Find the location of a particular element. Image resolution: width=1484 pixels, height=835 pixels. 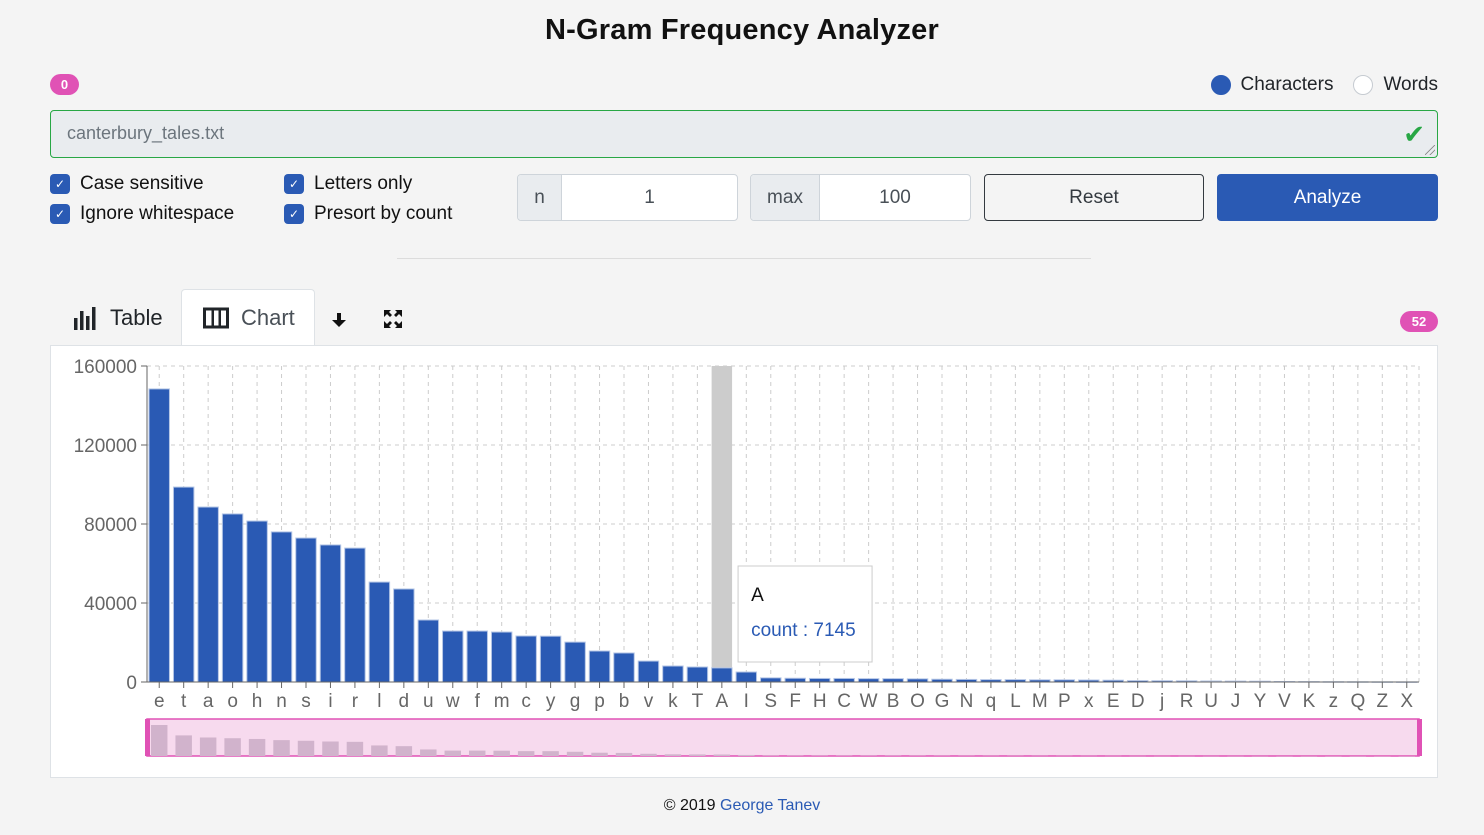

case-sensitive-label: Case sensitive is located at coordinates (142, 183).